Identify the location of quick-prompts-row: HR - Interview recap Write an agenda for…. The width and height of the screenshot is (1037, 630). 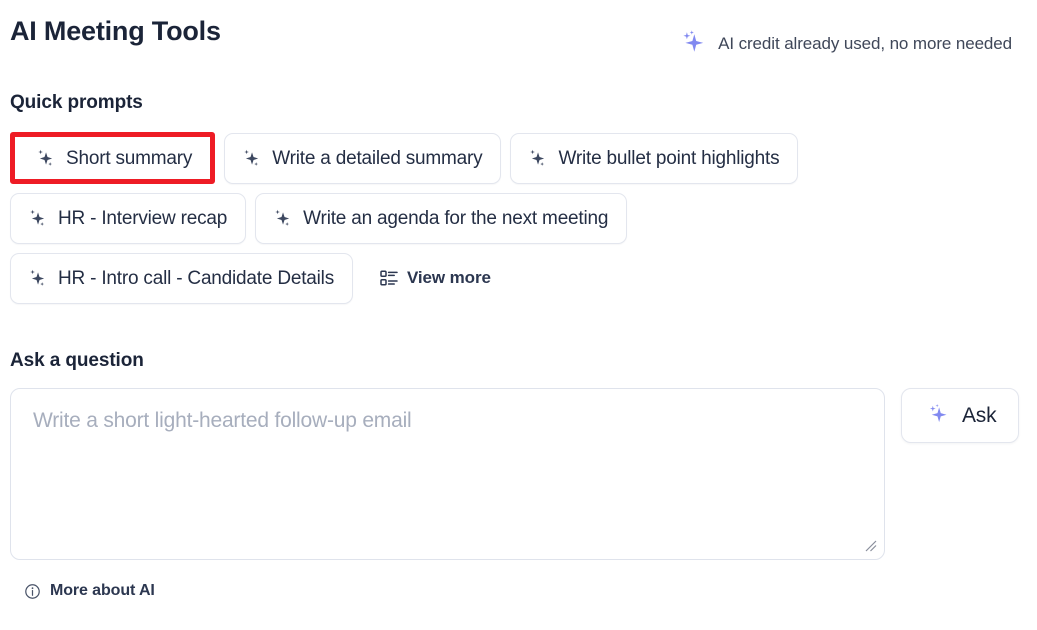
(515, 218).